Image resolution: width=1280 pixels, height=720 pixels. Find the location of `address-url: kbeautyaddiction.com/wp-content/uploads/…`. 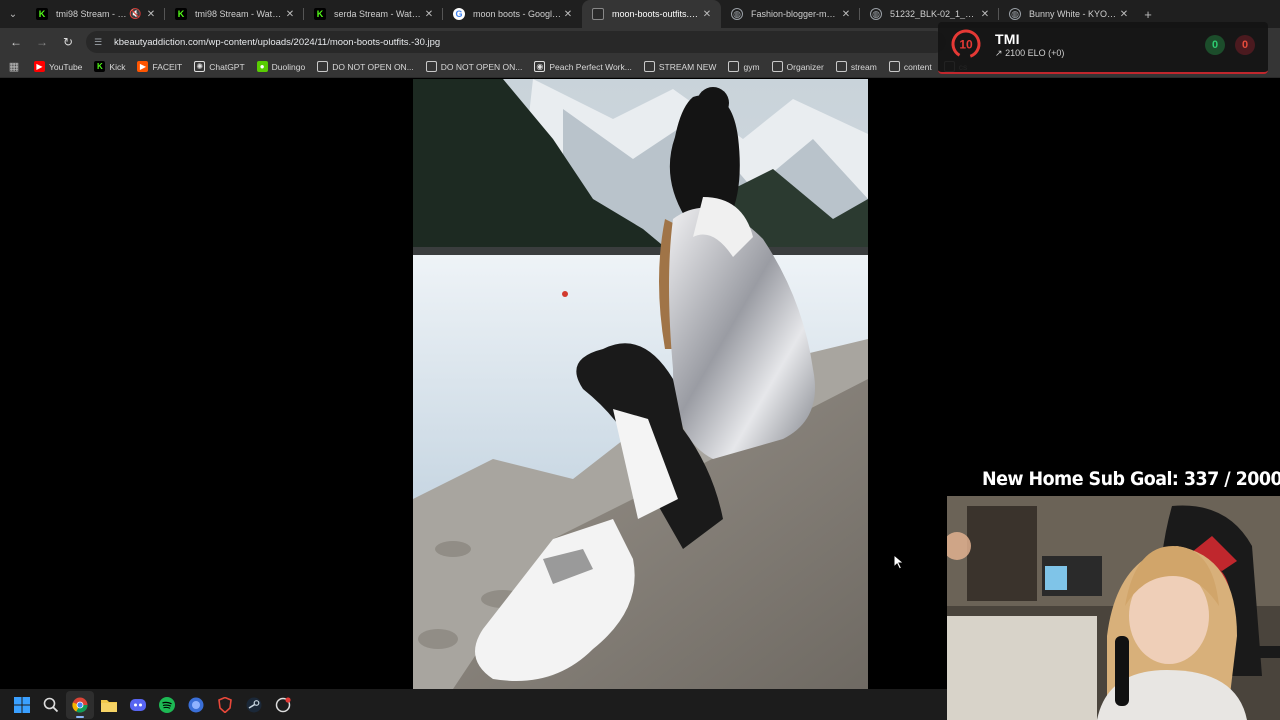

address-url: kbeautyaddiction.com/wp-content/uploads/… is located at coordinates (277, 42).